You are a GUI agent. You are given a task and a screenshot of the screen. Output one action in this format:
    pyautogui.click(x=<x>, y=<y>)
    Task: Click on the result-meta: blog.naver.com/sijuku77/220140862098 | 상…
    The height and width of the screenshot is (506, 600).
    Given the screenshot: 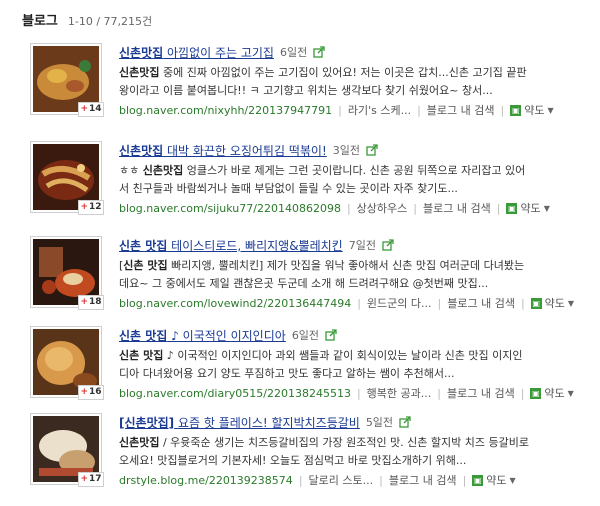 What is the action you would take?
    pyautogui.click(x=334, y=208)
    